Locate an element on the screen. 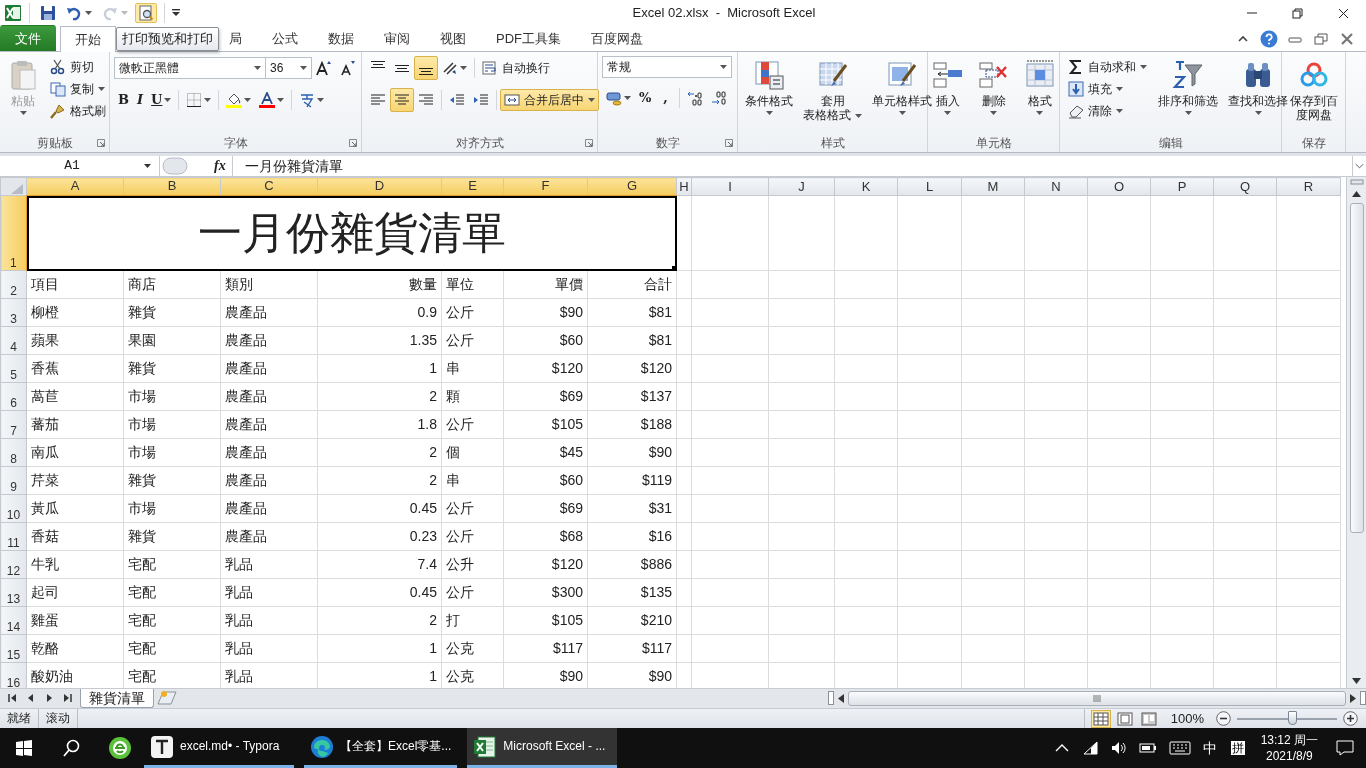 This screenshot has width=1366, height=768. row-header: 10 is located at coordinates (13, 508).